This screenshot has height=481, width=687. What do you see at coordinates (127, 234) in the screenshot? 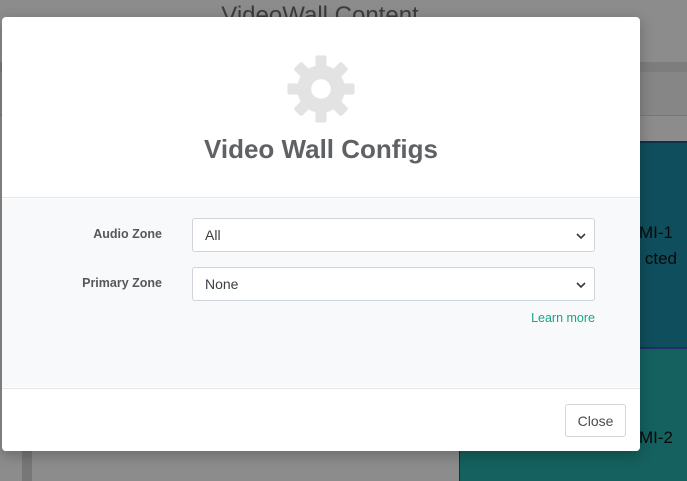
I see `audio-zone-label: Audio Zone` at bounding box center [127, 234].